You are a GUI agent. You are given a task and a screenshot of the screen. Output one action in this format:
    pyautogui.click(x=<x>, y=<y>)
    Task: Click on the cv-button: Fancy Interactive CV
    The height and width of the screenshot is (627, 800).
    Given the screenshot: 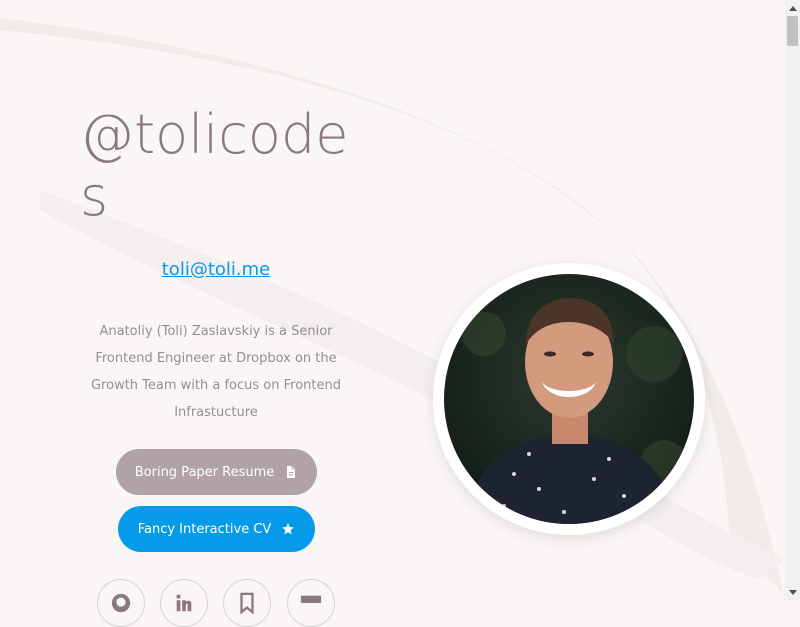 What is the action you would take?
    pyautogui.click(x=216, y=529)
    